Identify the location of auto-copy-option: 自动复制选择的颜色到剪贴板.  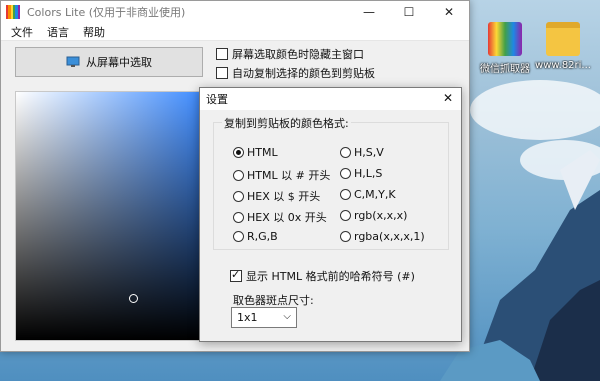
(295, 73).